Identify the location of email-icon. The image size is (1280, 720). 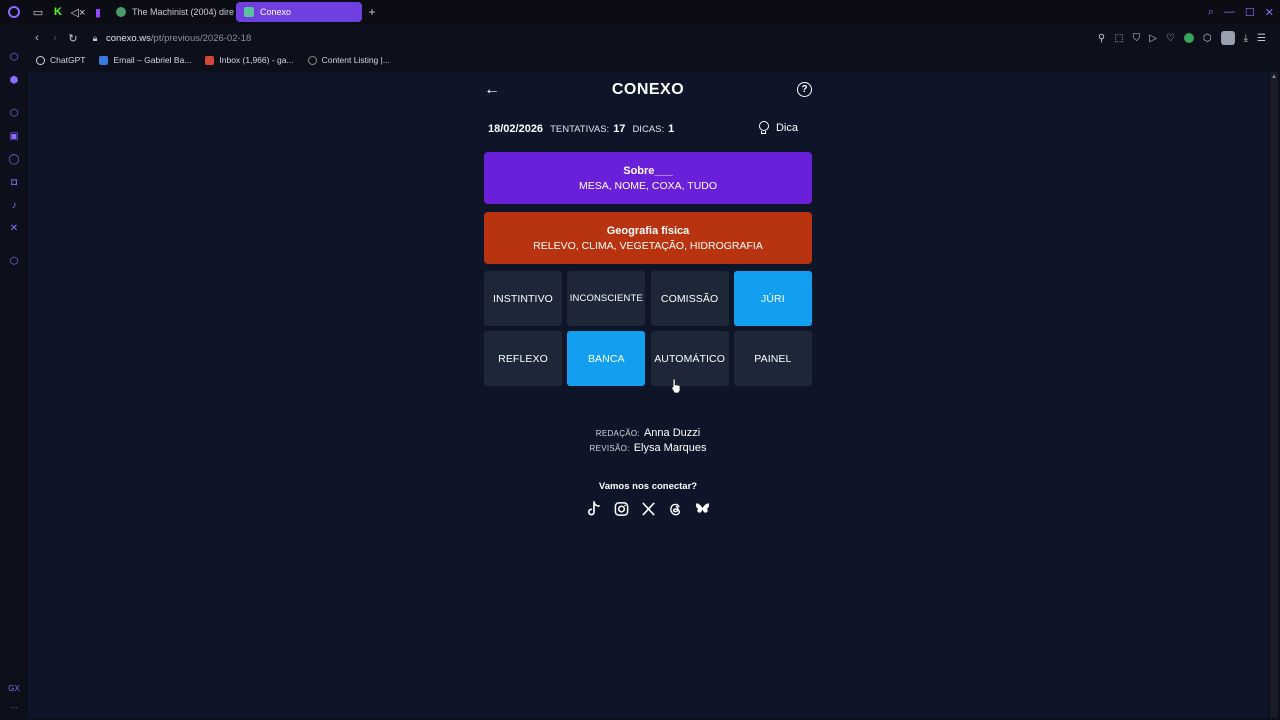
(104, 60).